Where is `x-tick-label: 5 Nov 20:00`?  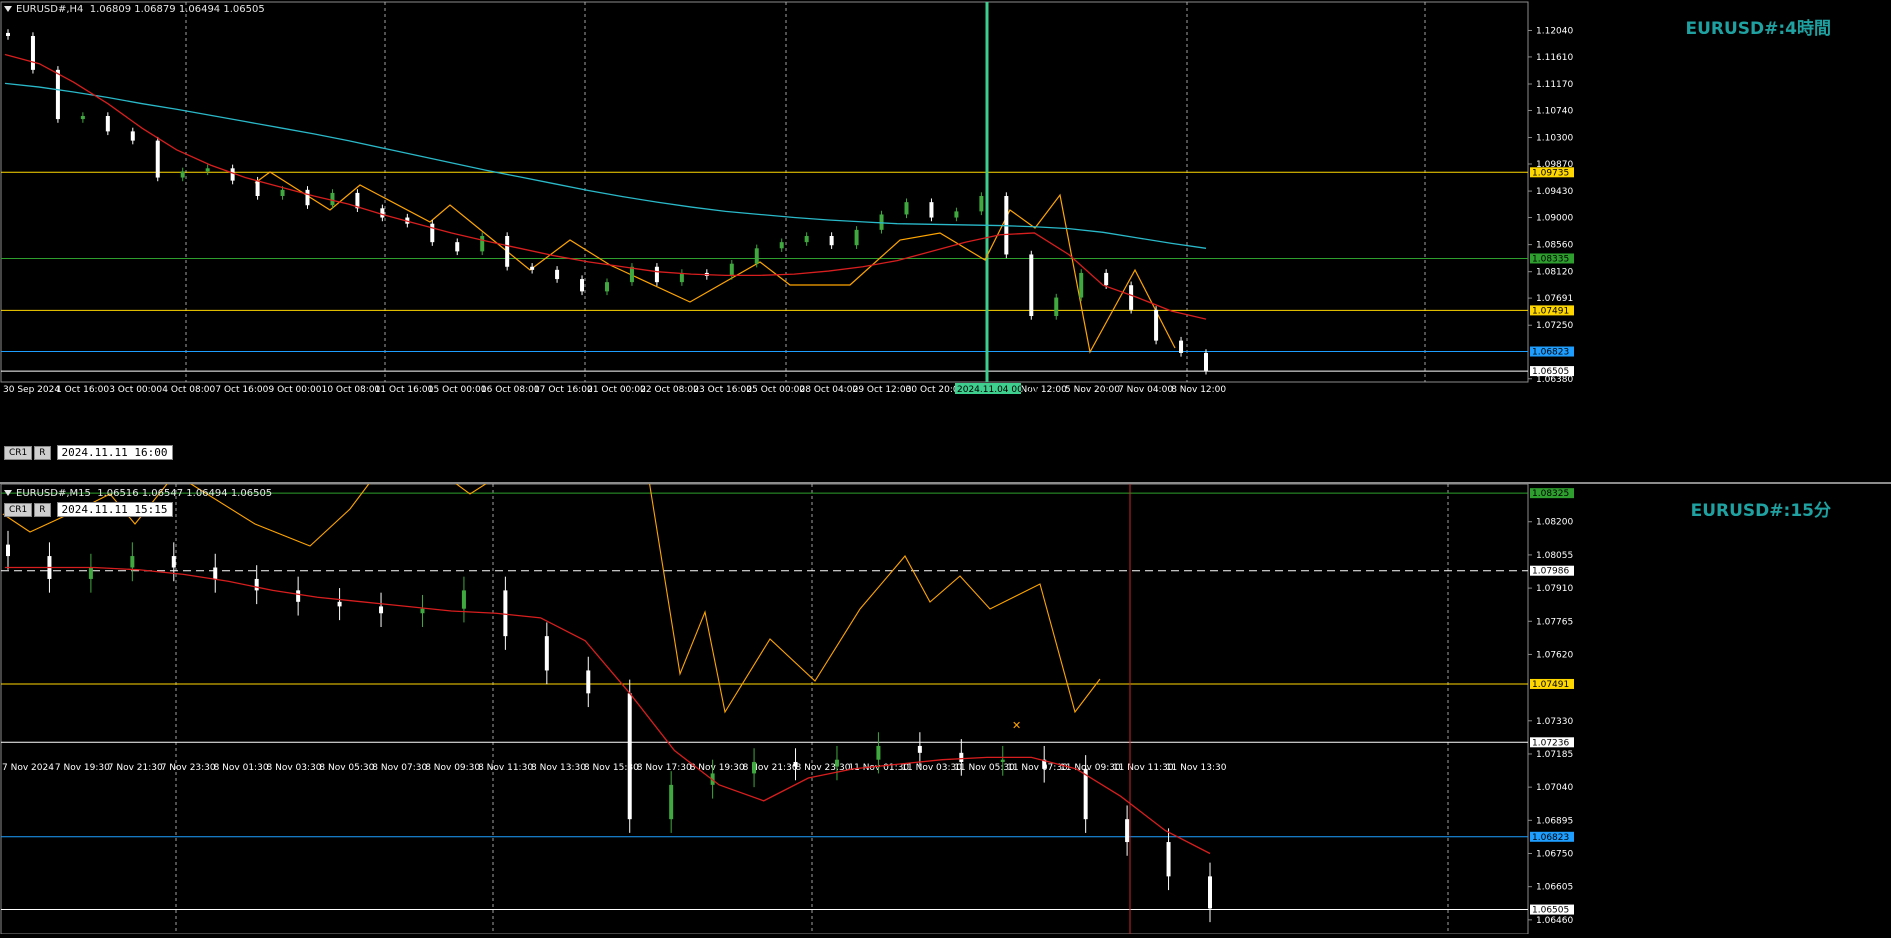 x-tick-label: 5 Nov 20:00 is located at coordinates (1092, 390).